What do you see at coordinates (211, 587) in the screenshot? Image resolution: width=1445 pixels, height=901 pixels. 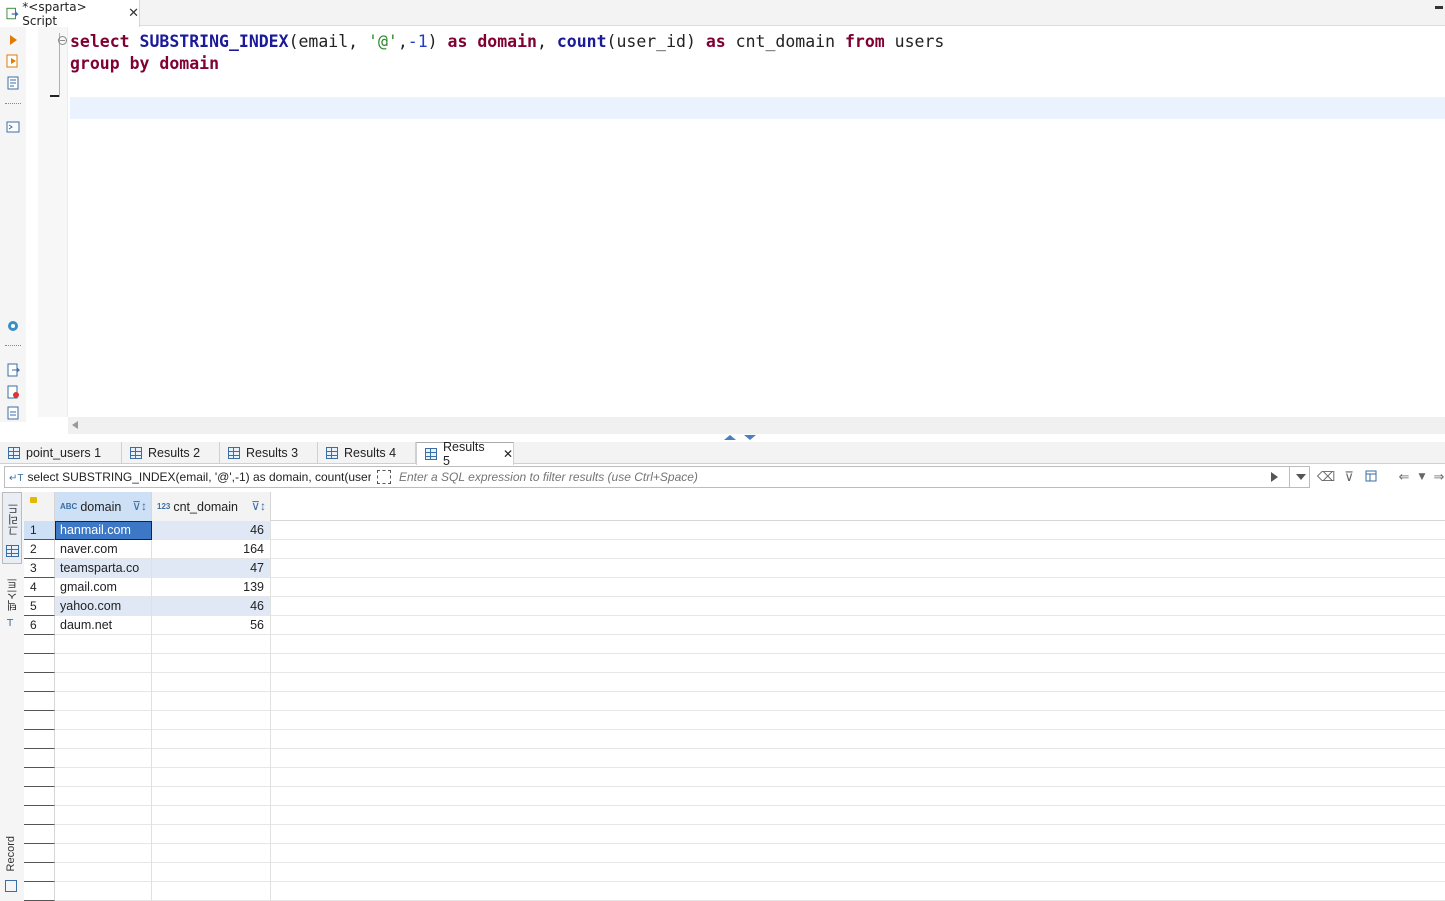 I see `cell-cnt-domain: 139` at bounding box center [211, 587].